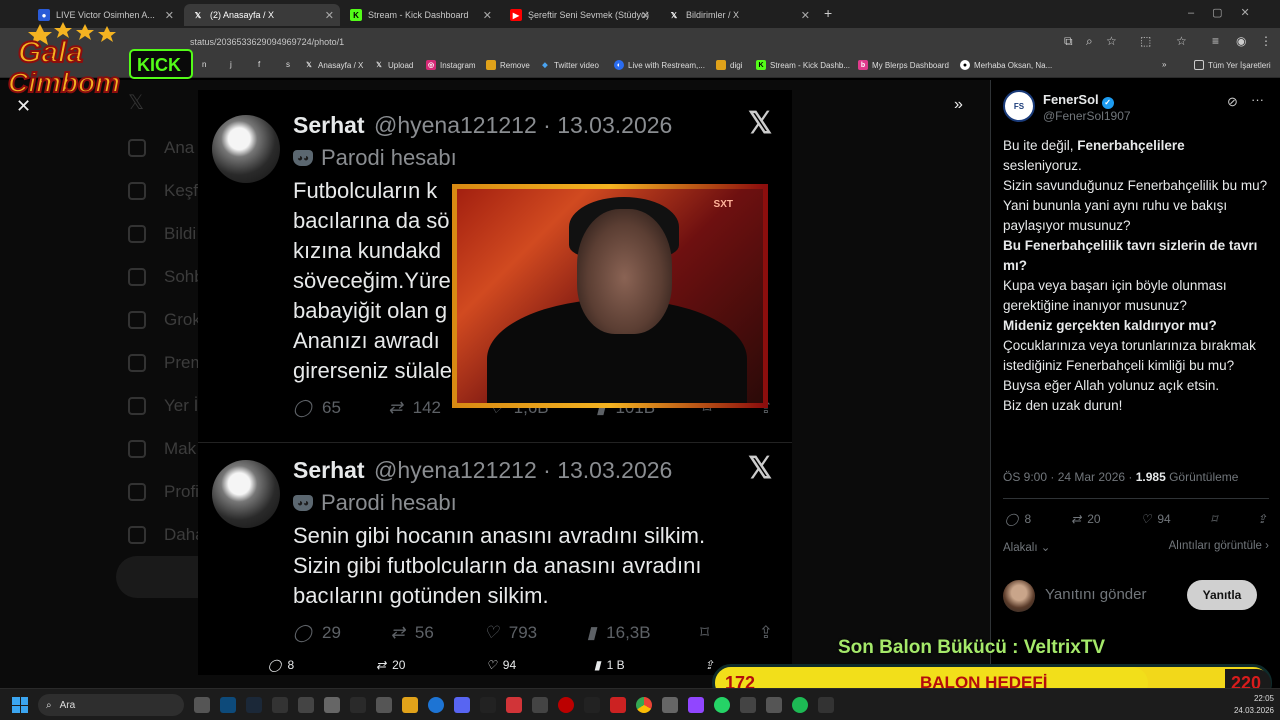 The image size is (1280, 720). What do you see at coordinates (670, 705) in the screenshot?
I see `settings-icon` at bounding box center [670, 705].